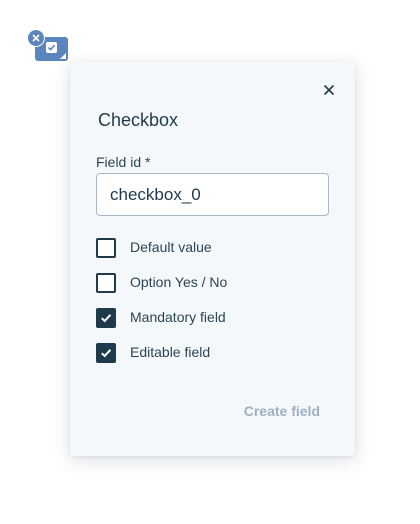  Describe the element at coordinates (161, 325) in the screenshot. I see `option-mandatory-field: Mandatory field` at that location.